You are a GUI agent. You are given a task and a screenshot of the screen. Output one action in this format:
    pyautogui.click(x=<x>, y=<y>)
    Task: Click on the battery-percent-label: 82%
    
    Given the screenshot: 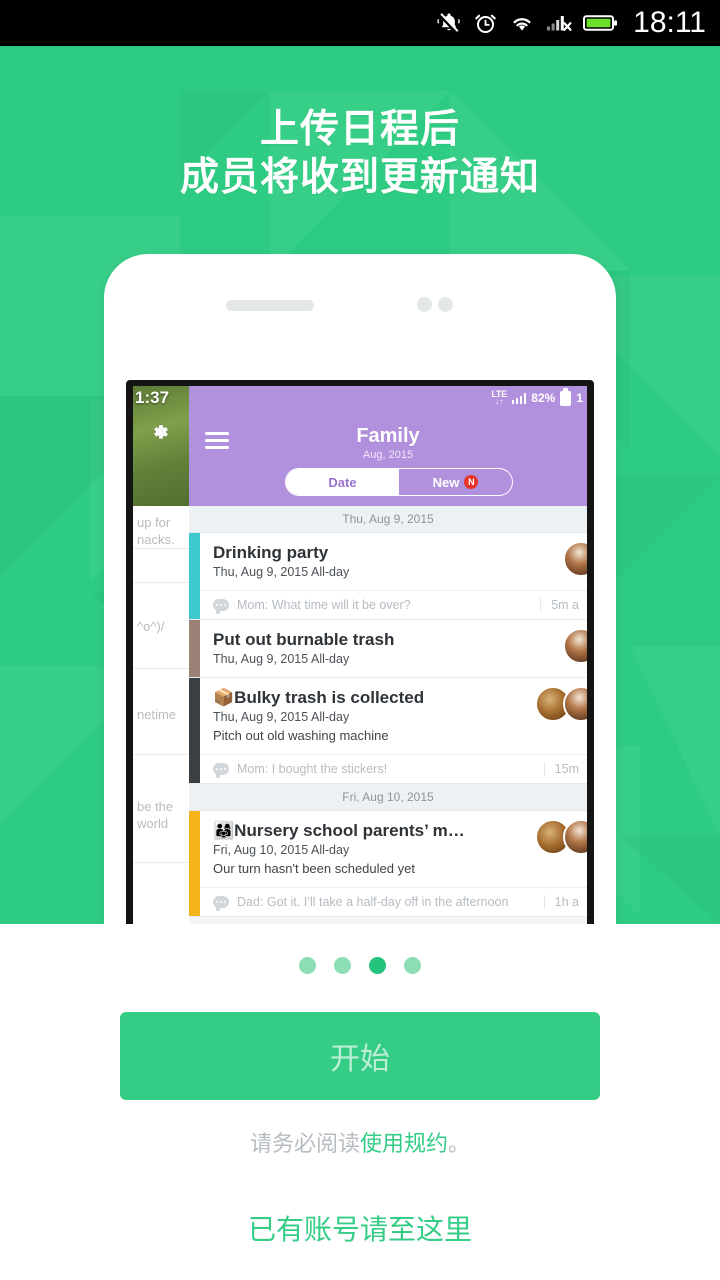 What is the action you would take?
    pyautogui.click(x=543, y=398)
    